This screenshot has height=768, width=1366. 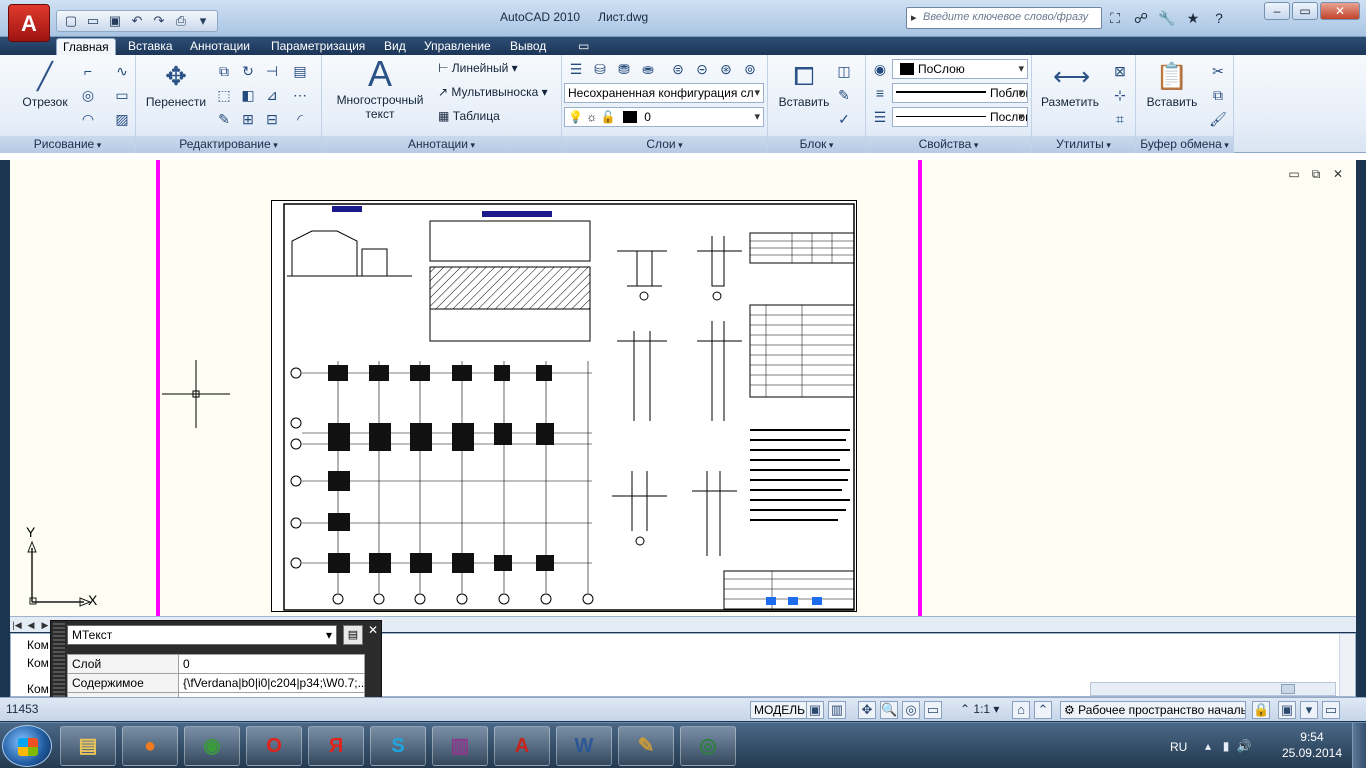 I want to click on lock-icon: 🔒, so click(x=1261, y=710).